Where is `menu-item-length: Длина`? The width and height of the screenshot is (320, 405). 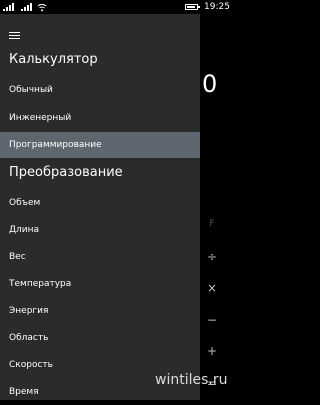
menu-item-length: Длина is located at coordinates (100, 230).